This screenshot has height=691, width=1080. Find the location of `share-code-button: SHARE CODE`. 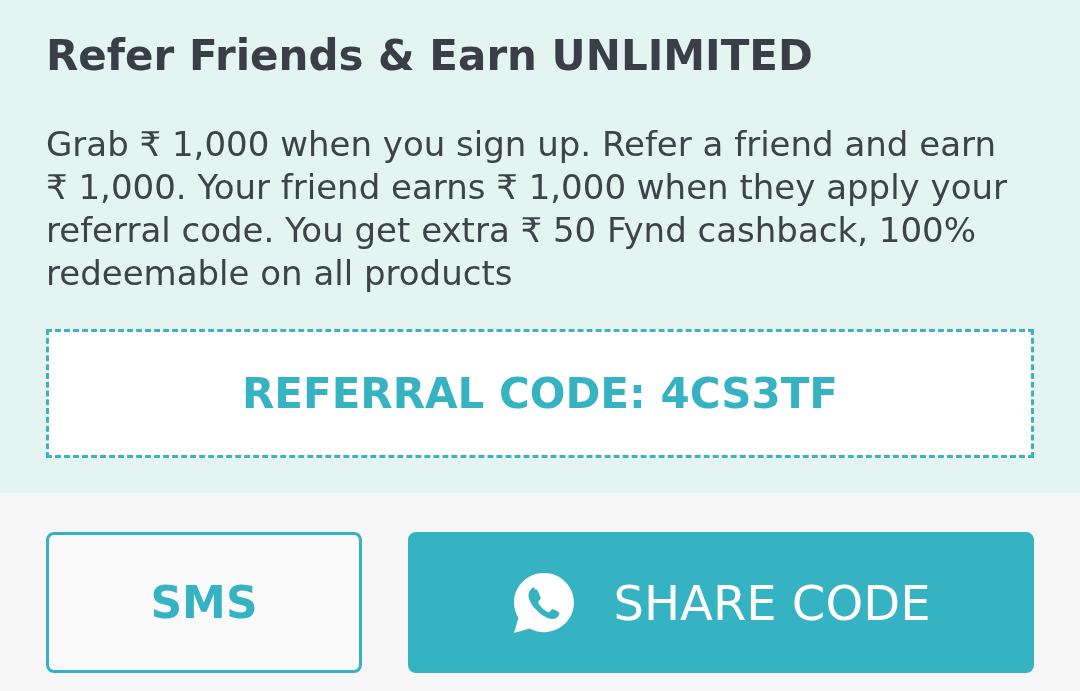

share-code-button: SHARE CODE is located at coordinates (721, 602).